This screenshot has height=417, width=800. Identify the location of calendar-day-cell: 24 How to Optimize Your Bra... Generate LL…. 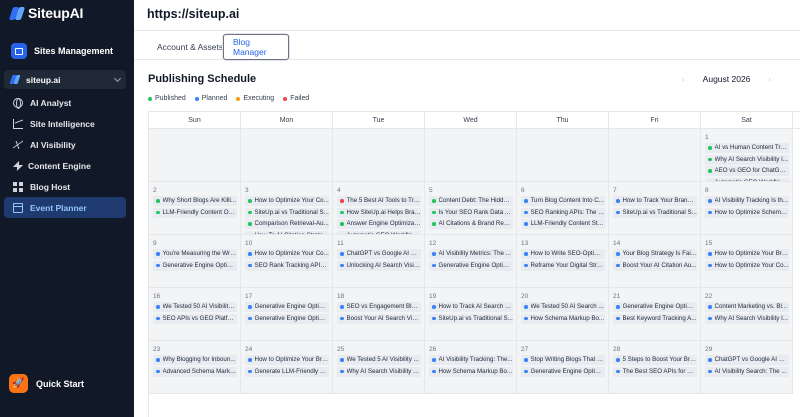
(287, 367).